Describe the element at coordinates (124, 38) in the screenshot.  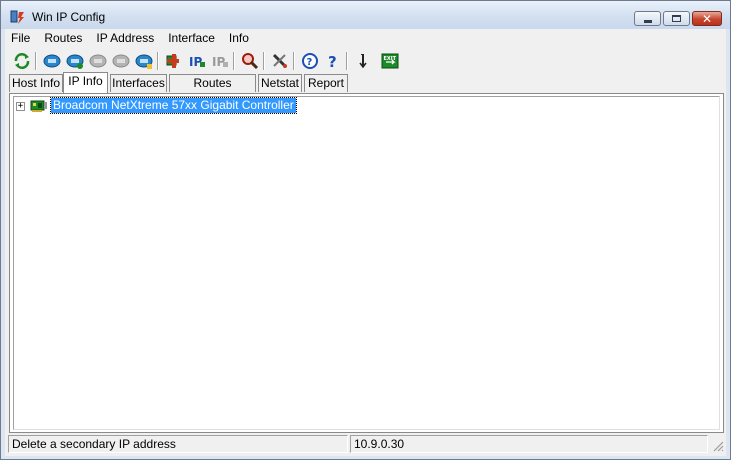
I see `menu-ip-address: IP Address` at that location.